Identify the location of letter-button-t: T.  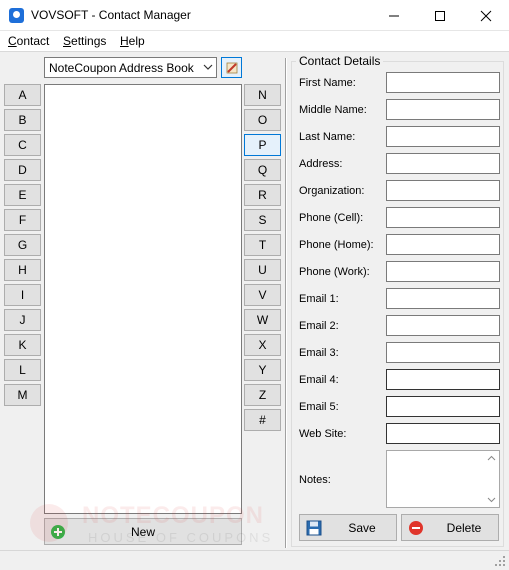
(262, 245).